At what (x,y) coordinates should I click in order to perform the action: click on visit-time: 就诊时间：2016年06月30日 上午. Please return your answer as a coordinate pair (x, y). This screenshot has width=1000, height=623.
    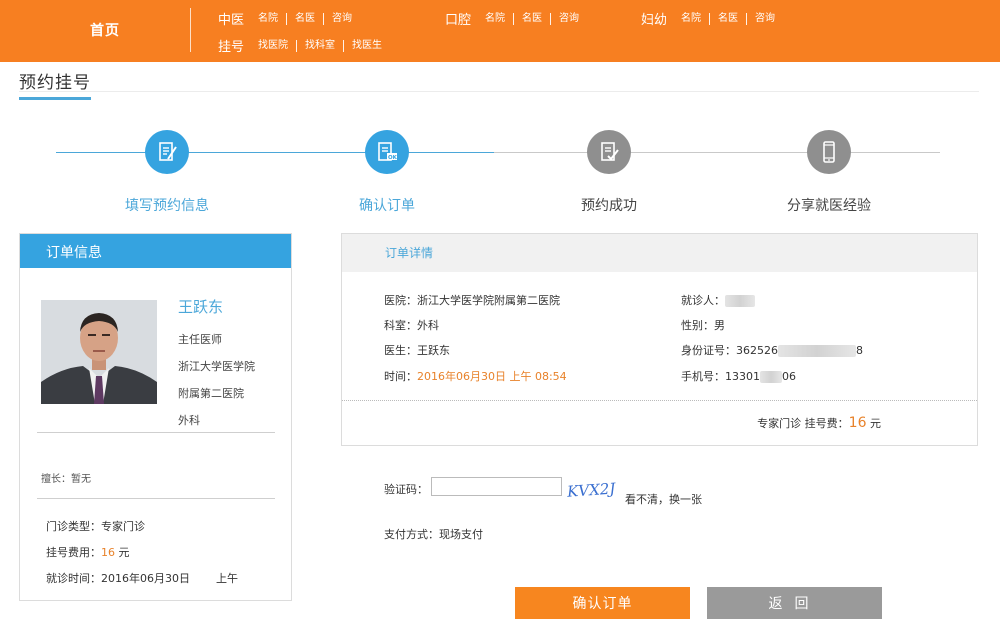
    Looking at the image, I should click on (142, 578).